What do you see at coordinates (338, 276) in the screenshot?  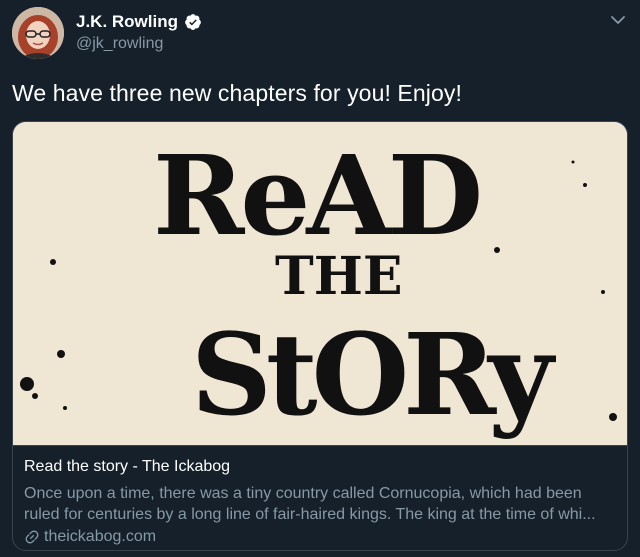 I see `card-art-line2: THE` at bounding box center [338, 276].